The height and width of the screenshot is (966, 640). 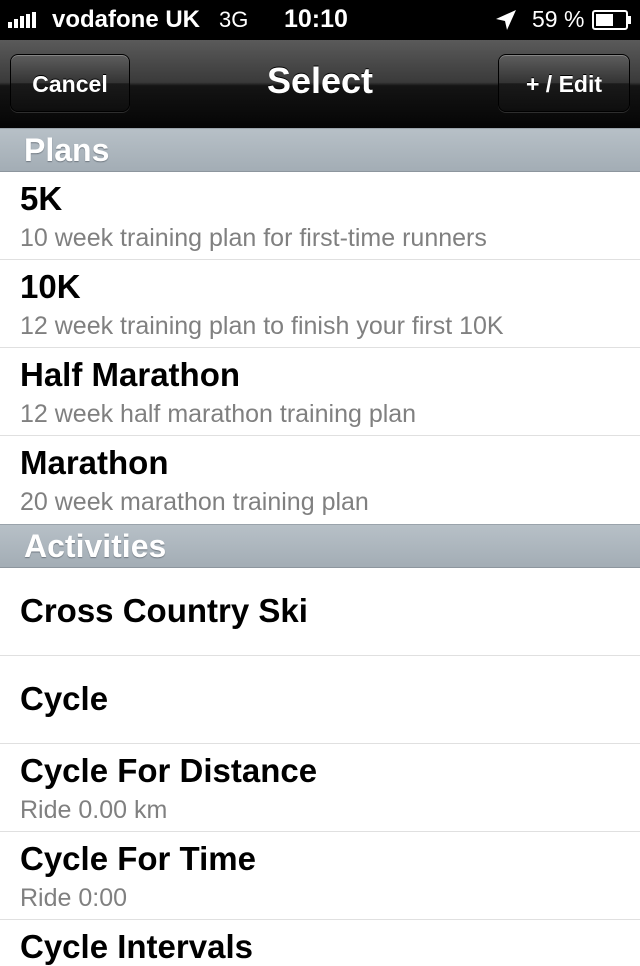 What do you see at coordinates (130, 374) in the screenshot?
I see `list-item-title: Half Marathon` at bounding box center [130, 374].